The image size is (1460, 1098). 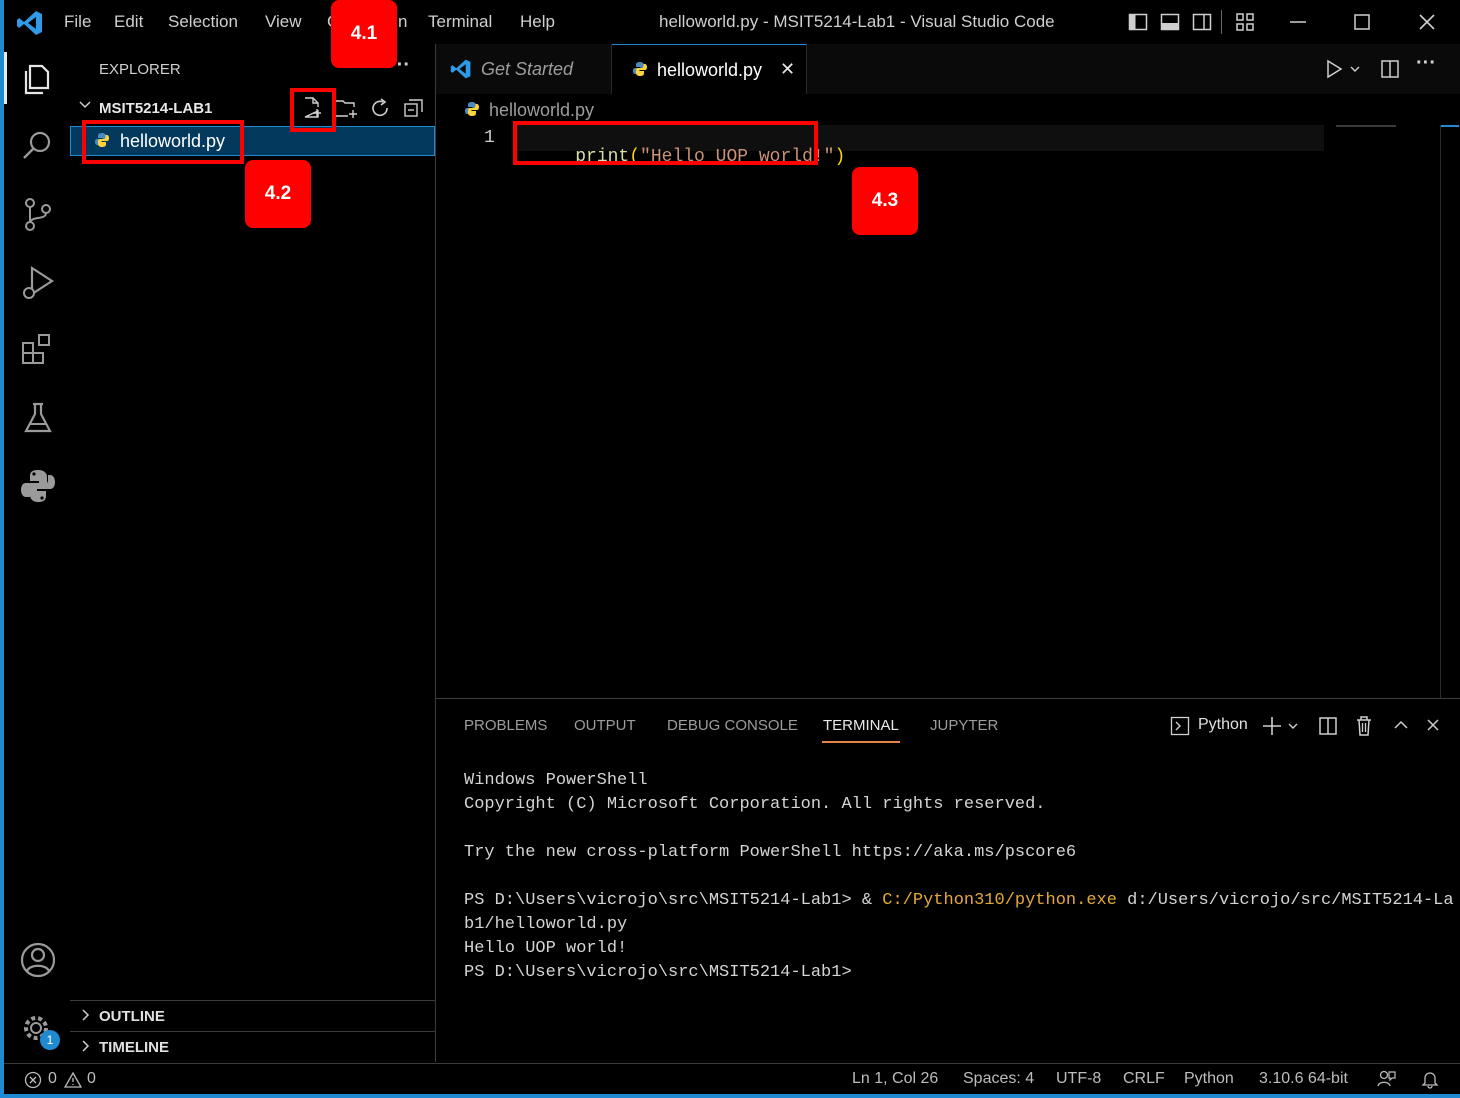 I want to click on annotation-badge-4-1: 4.1, so click(x=364, y=34).